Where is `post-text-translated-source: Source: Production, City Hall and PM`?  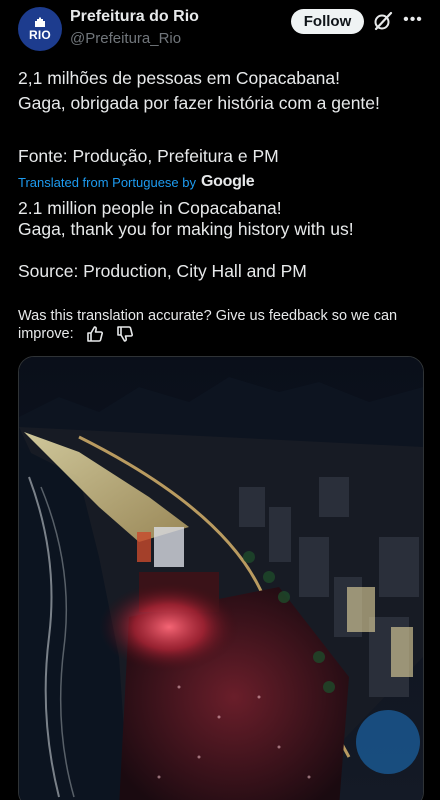 post-text-translated-source: Source: Production, City Hall and PM is located at coordinates (162, 271).